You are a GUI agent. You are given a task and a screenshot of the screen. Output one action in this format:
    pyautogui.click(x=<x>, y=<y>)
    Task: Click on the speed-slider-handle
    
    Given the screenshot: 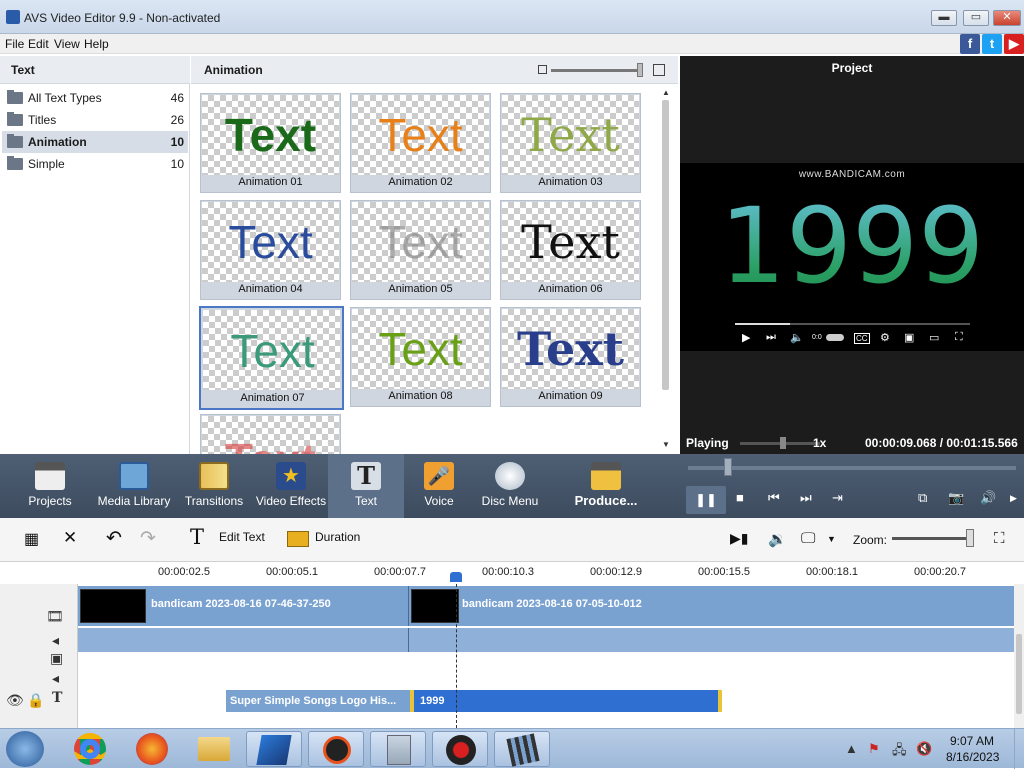 What is the action you would take?
    pyautogui.click(x=783, y=443)
    